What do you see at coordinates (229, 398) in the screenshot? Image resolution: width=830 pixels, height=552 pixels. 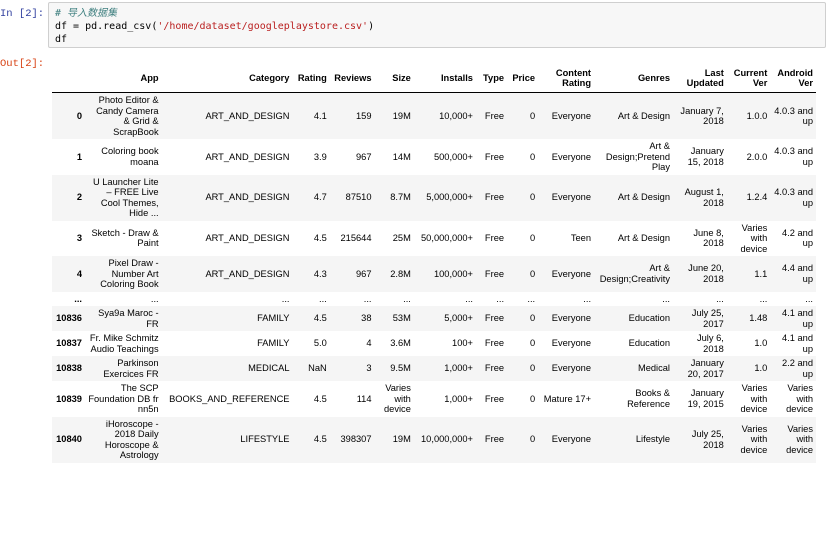 I see `table-cell: BOOKS_AND_REFERENCE` at bounding box center [229, 398].